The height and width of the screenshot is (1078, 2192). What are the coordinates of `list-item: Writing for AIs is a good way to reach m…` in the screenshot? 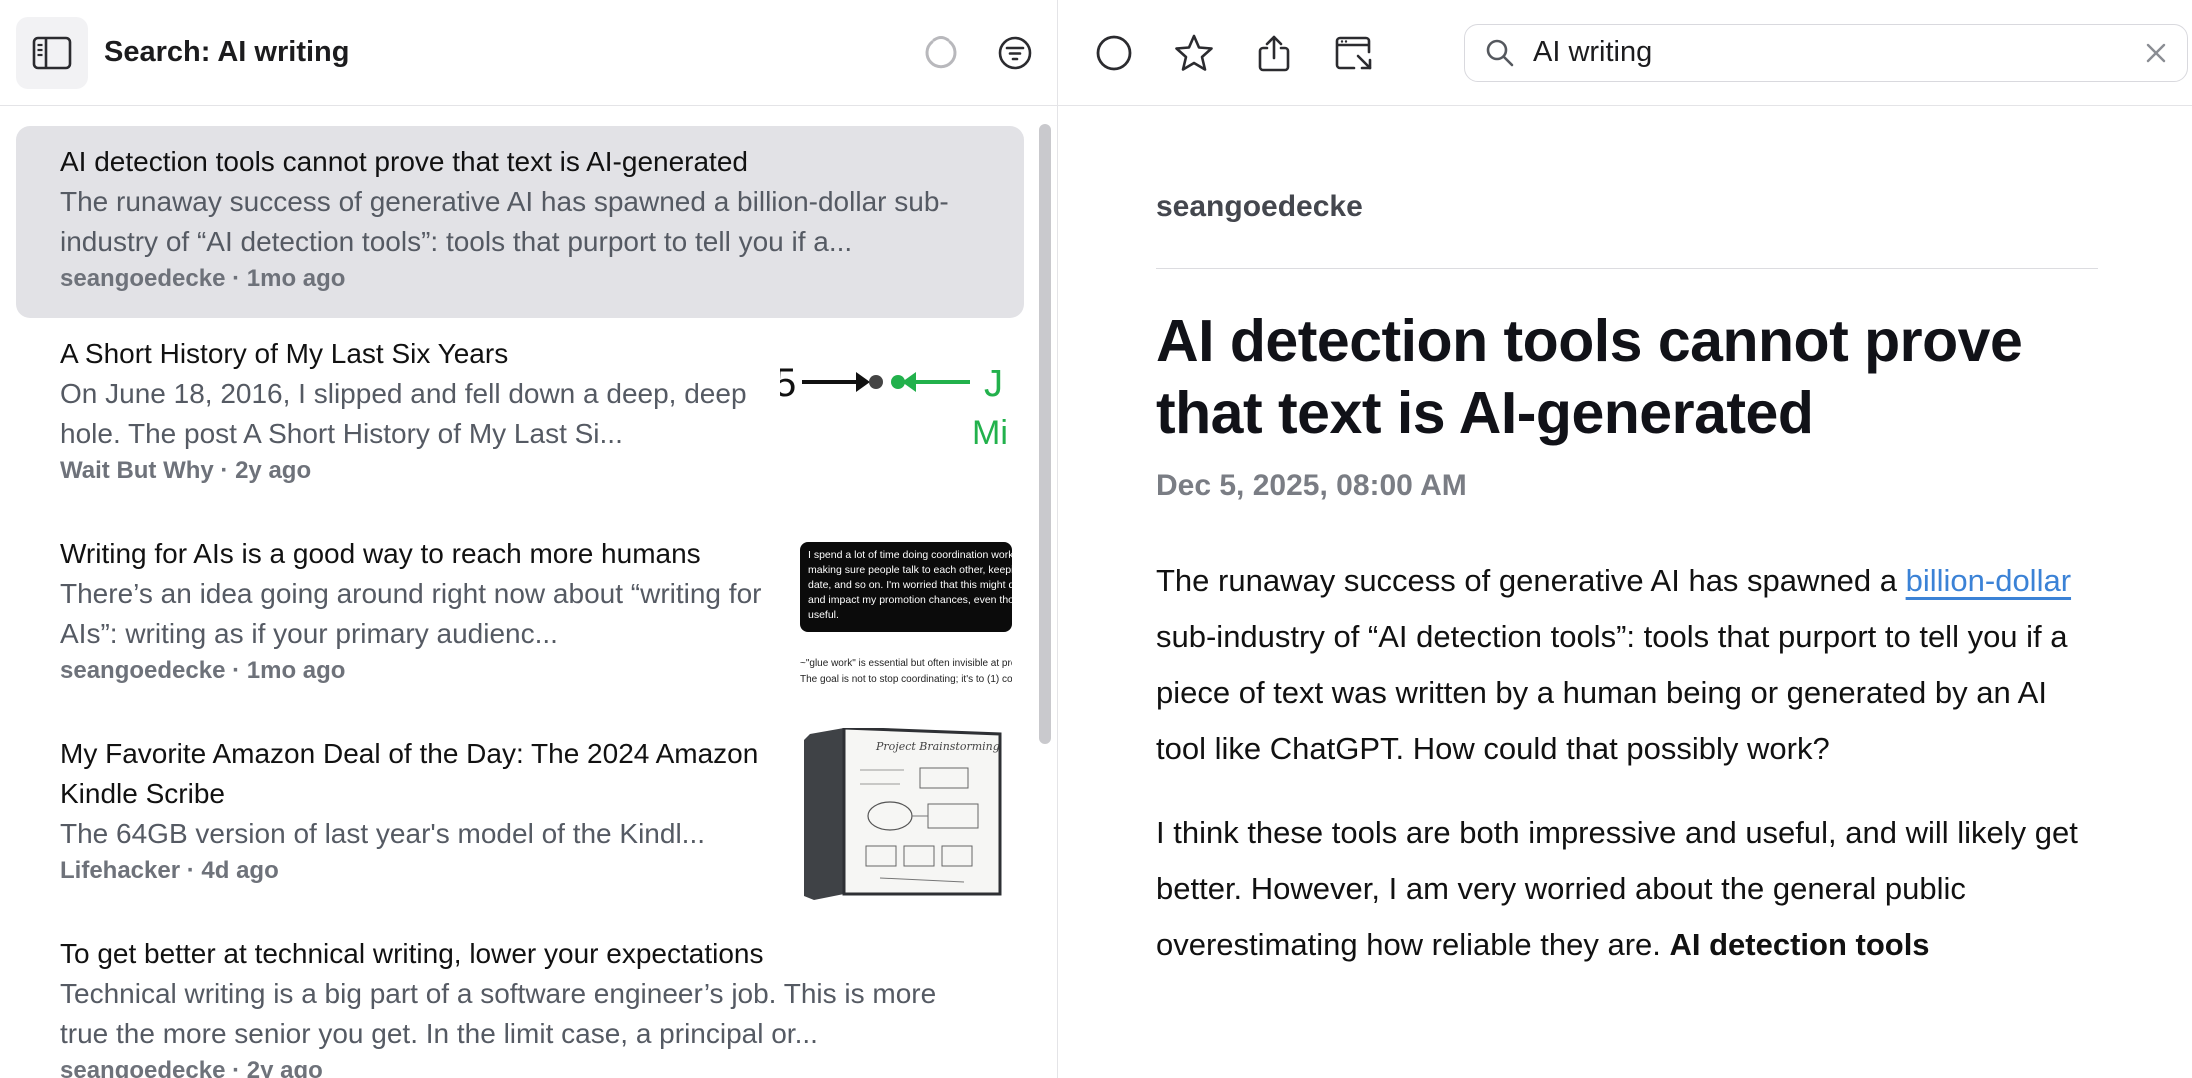 It's located at (520, 618).